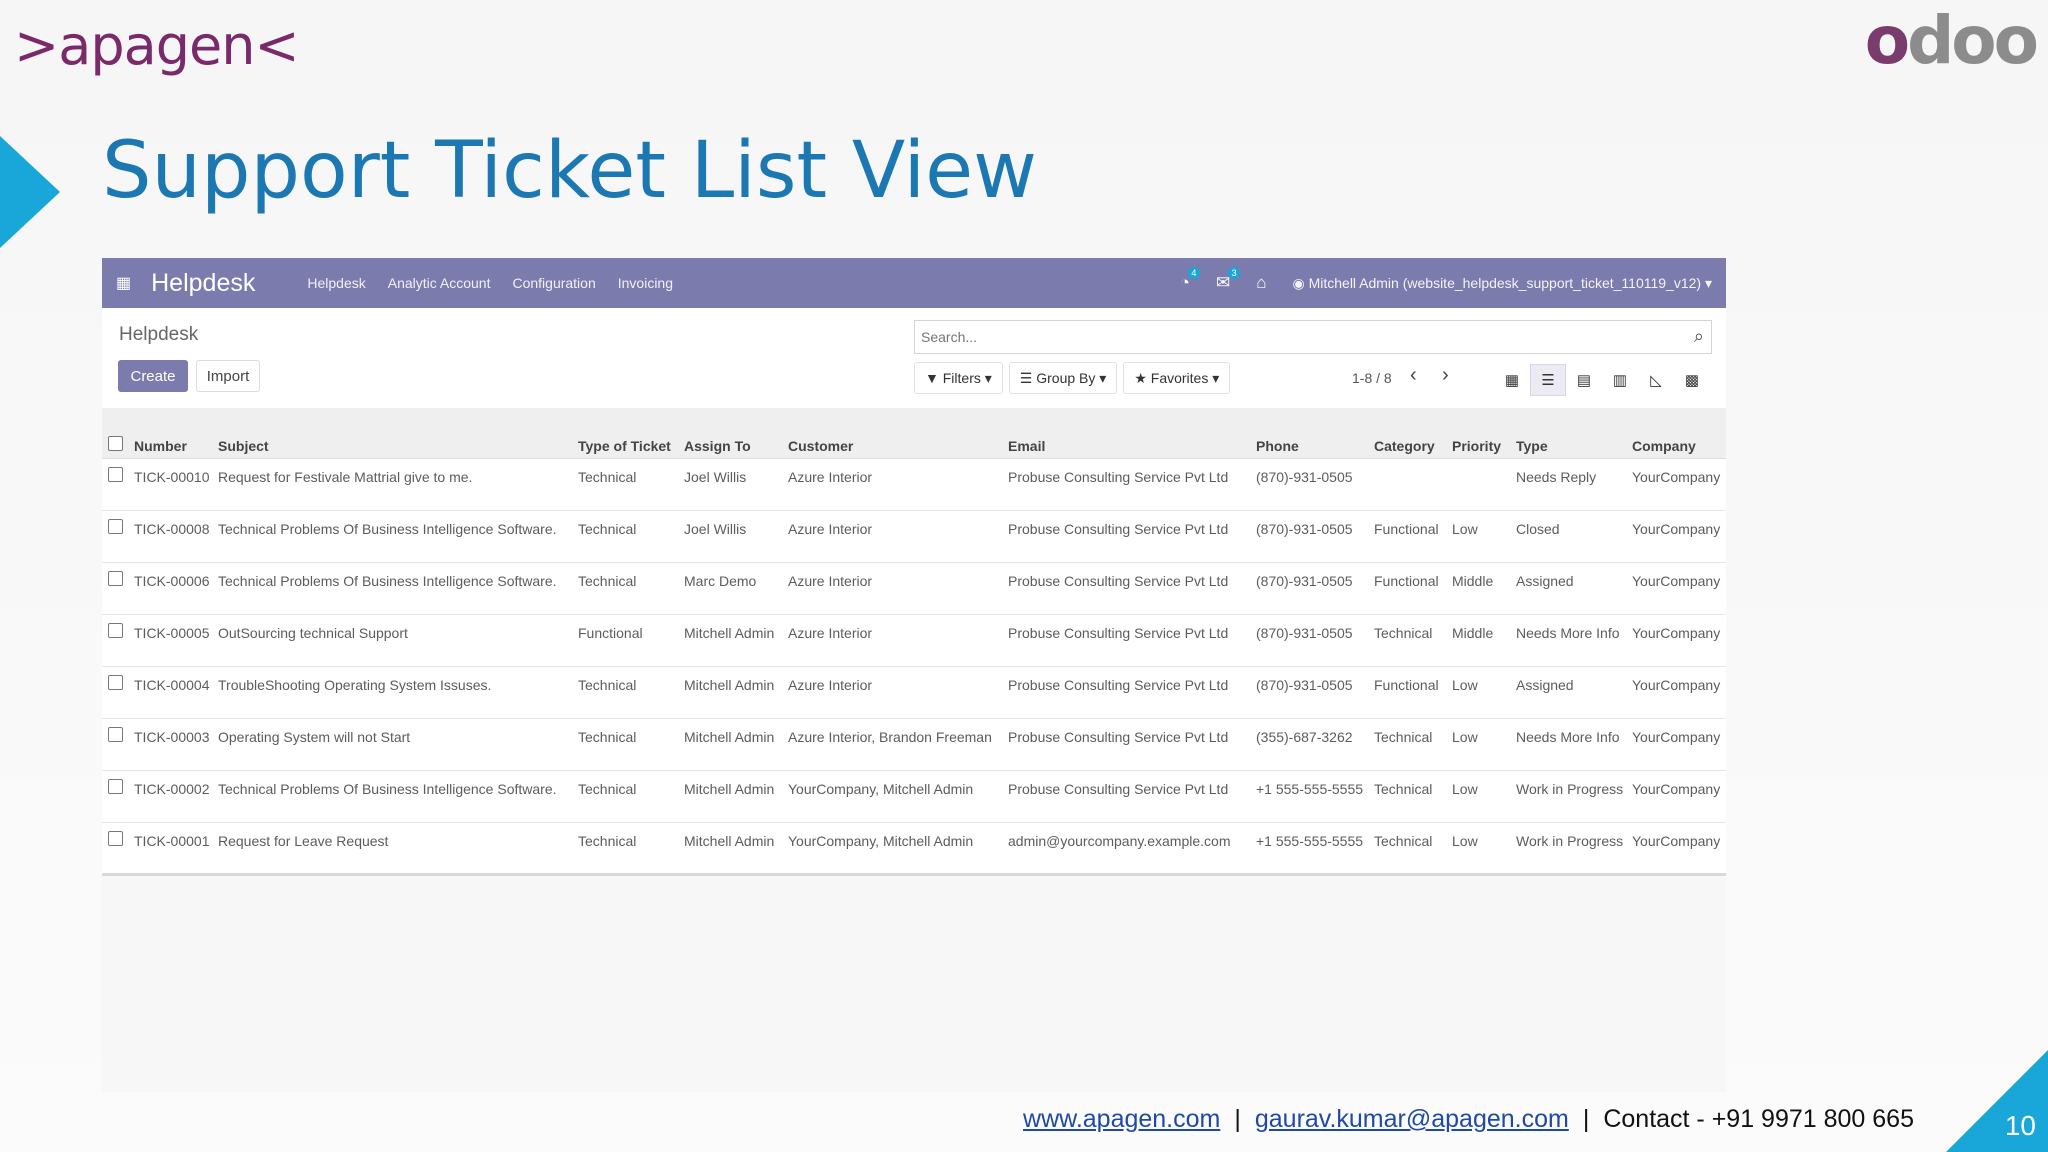 The image size is (2048, 1152). I want to click on search-options: ▼ Filters ▾ ☰ Group By ▾ ★ Favorites ▾, so click(1072, 378).